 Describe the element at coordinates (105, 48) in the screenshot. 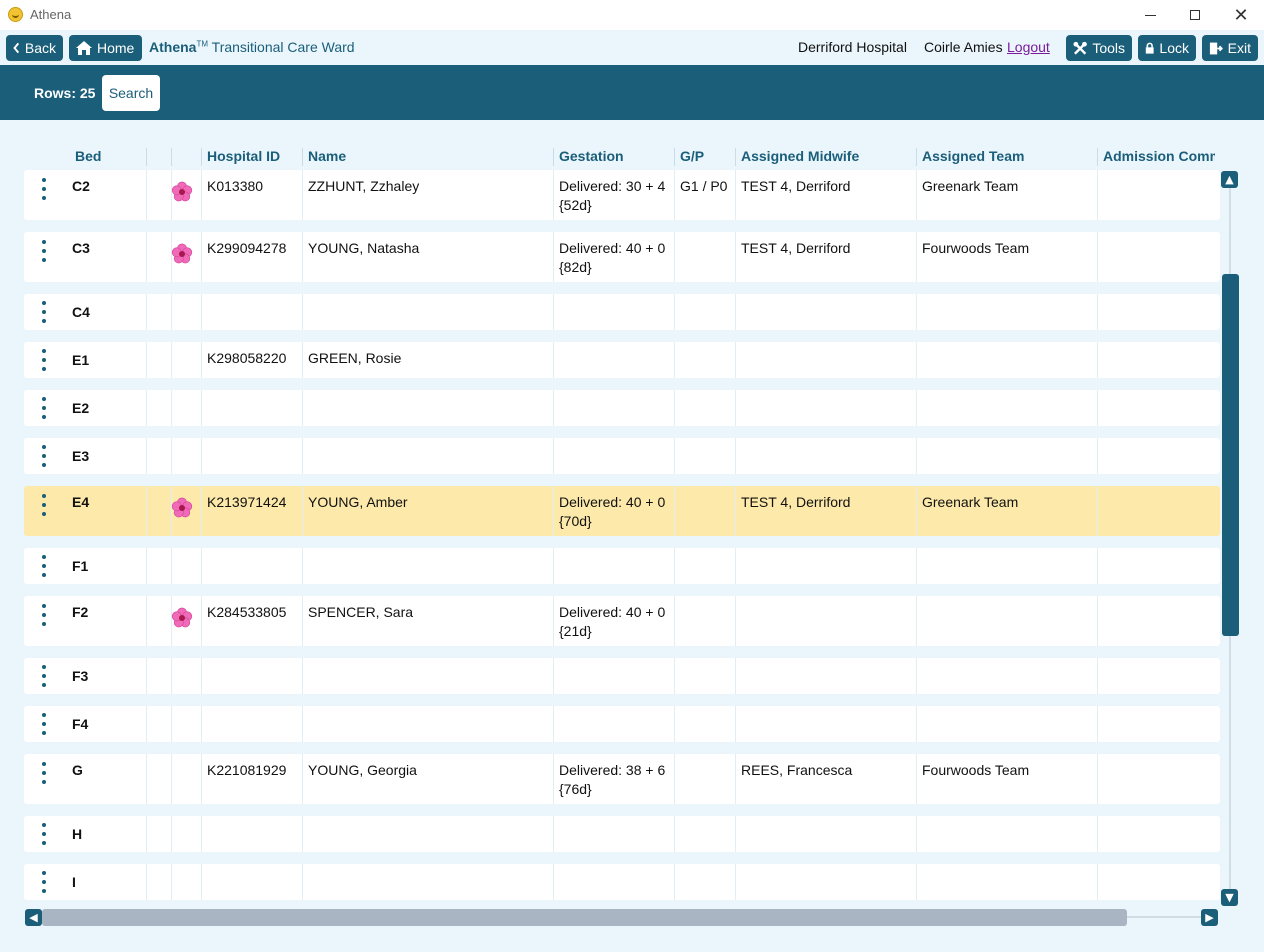

I see `home-button: Home` at that location.